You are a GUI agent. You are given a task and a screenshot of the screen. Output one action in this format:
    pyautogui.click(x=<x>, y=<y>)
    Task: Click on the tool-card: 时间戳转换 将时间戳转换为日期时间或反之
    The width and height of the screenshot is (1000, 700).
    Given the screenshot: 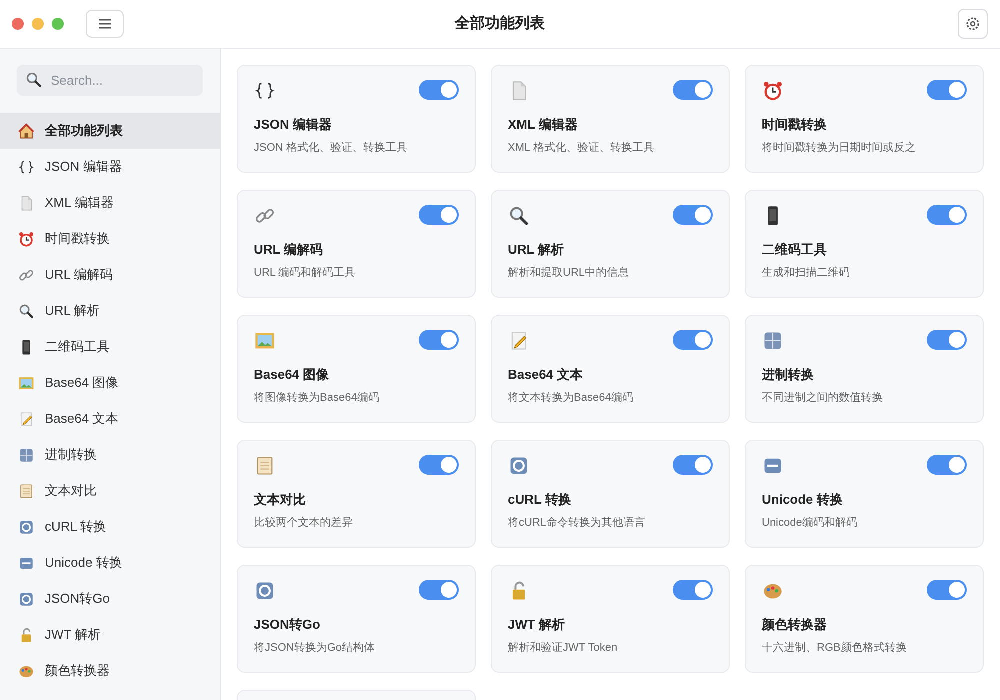 What is the action you would take?
    pyautogui.click(x=864, y=119)
    